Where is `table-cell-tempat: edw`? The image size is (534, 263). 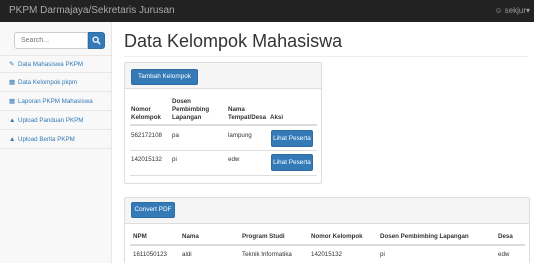
table-cell-tempat: edw is located at coordinates (234, 159).